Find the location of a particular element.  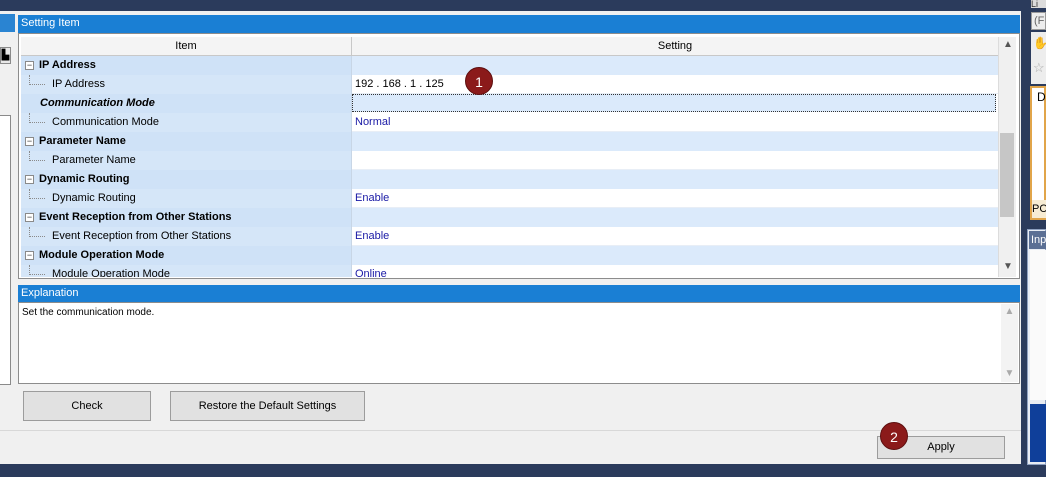

category-label: Parameter Name is located at coordinates (82, 141).